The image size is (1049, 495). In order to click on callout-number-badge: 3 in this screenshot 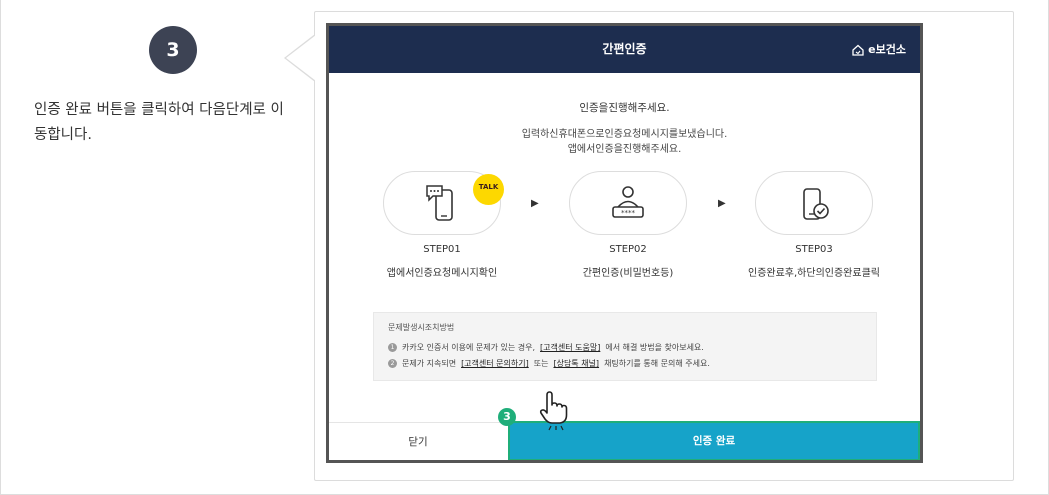, I will do `click(507, 417)`.